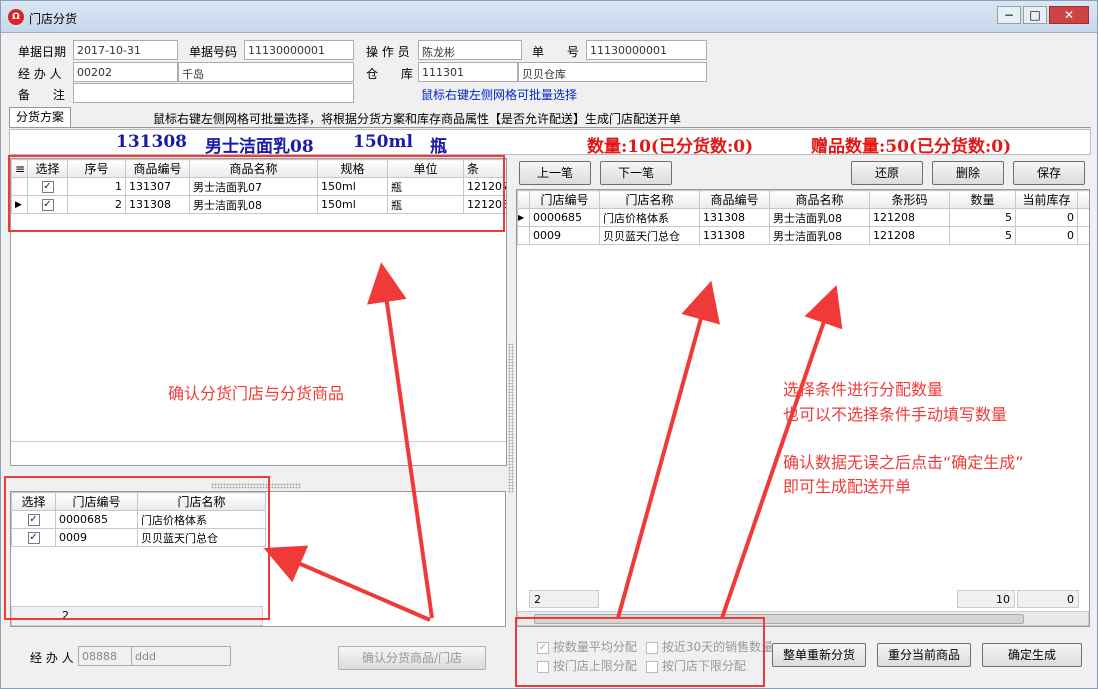 This screenshot has width=1098, height=689. Describe the element at coordinates (400, 440) in the screenshot. I see `arrow-to-product-grid` at that location.